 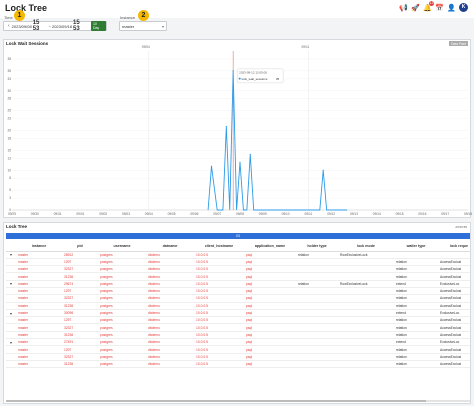 I want to click on cell-pid: 31236, so click(x=80, y=335).